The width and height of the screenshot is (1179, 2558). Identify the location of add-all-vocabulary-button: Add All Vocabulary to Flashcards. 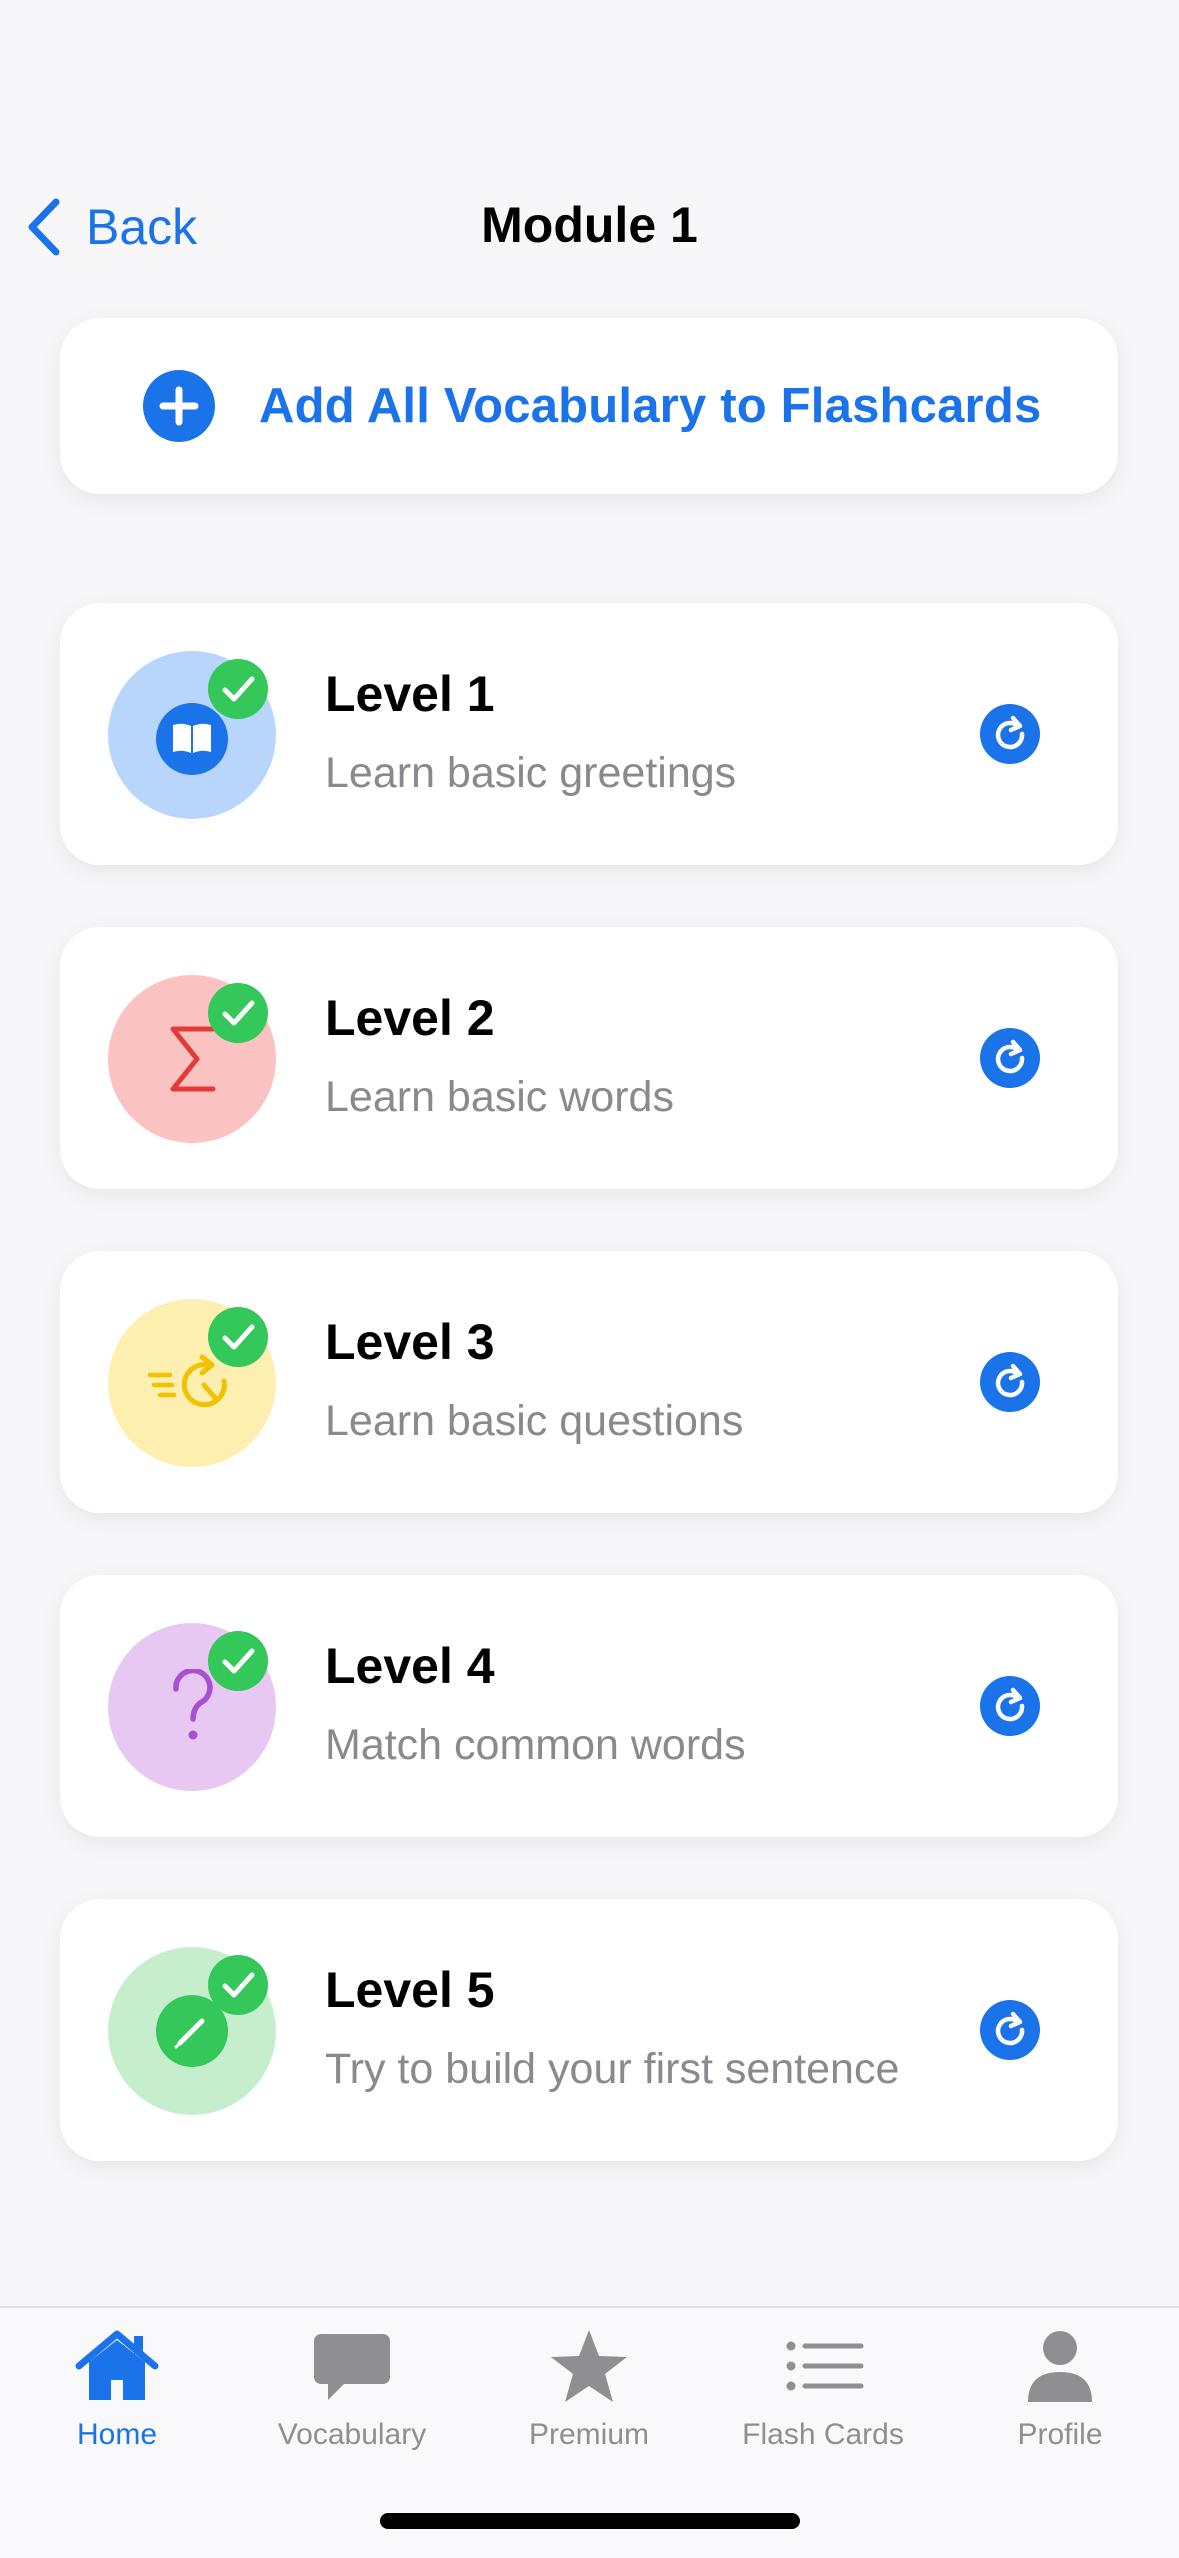
(589, 406).